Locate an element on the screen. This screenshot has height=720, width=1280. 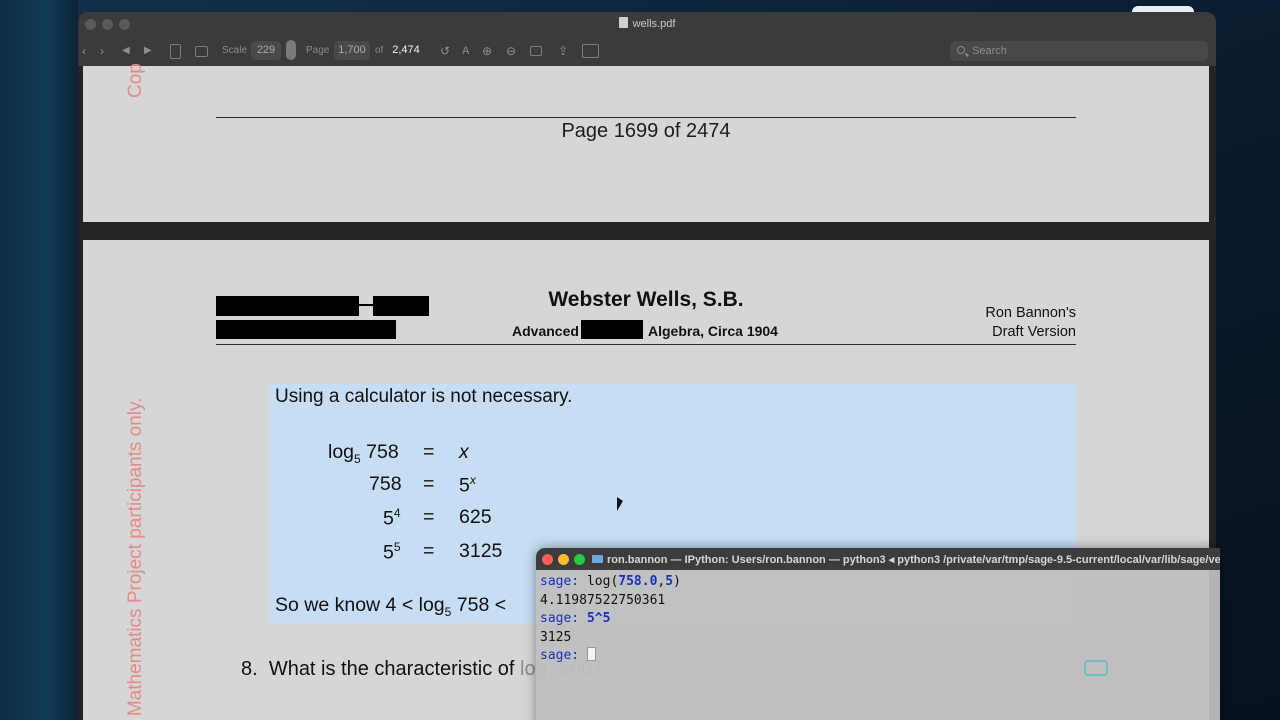
equation-row-1-lhs: log5 758 is located at coordinates (363, 453).